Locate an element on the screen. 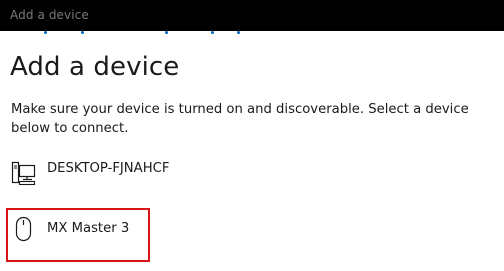 This screenshot has height=271, width=504. scanning-progress-indicator is located at coordinates (252, 34).